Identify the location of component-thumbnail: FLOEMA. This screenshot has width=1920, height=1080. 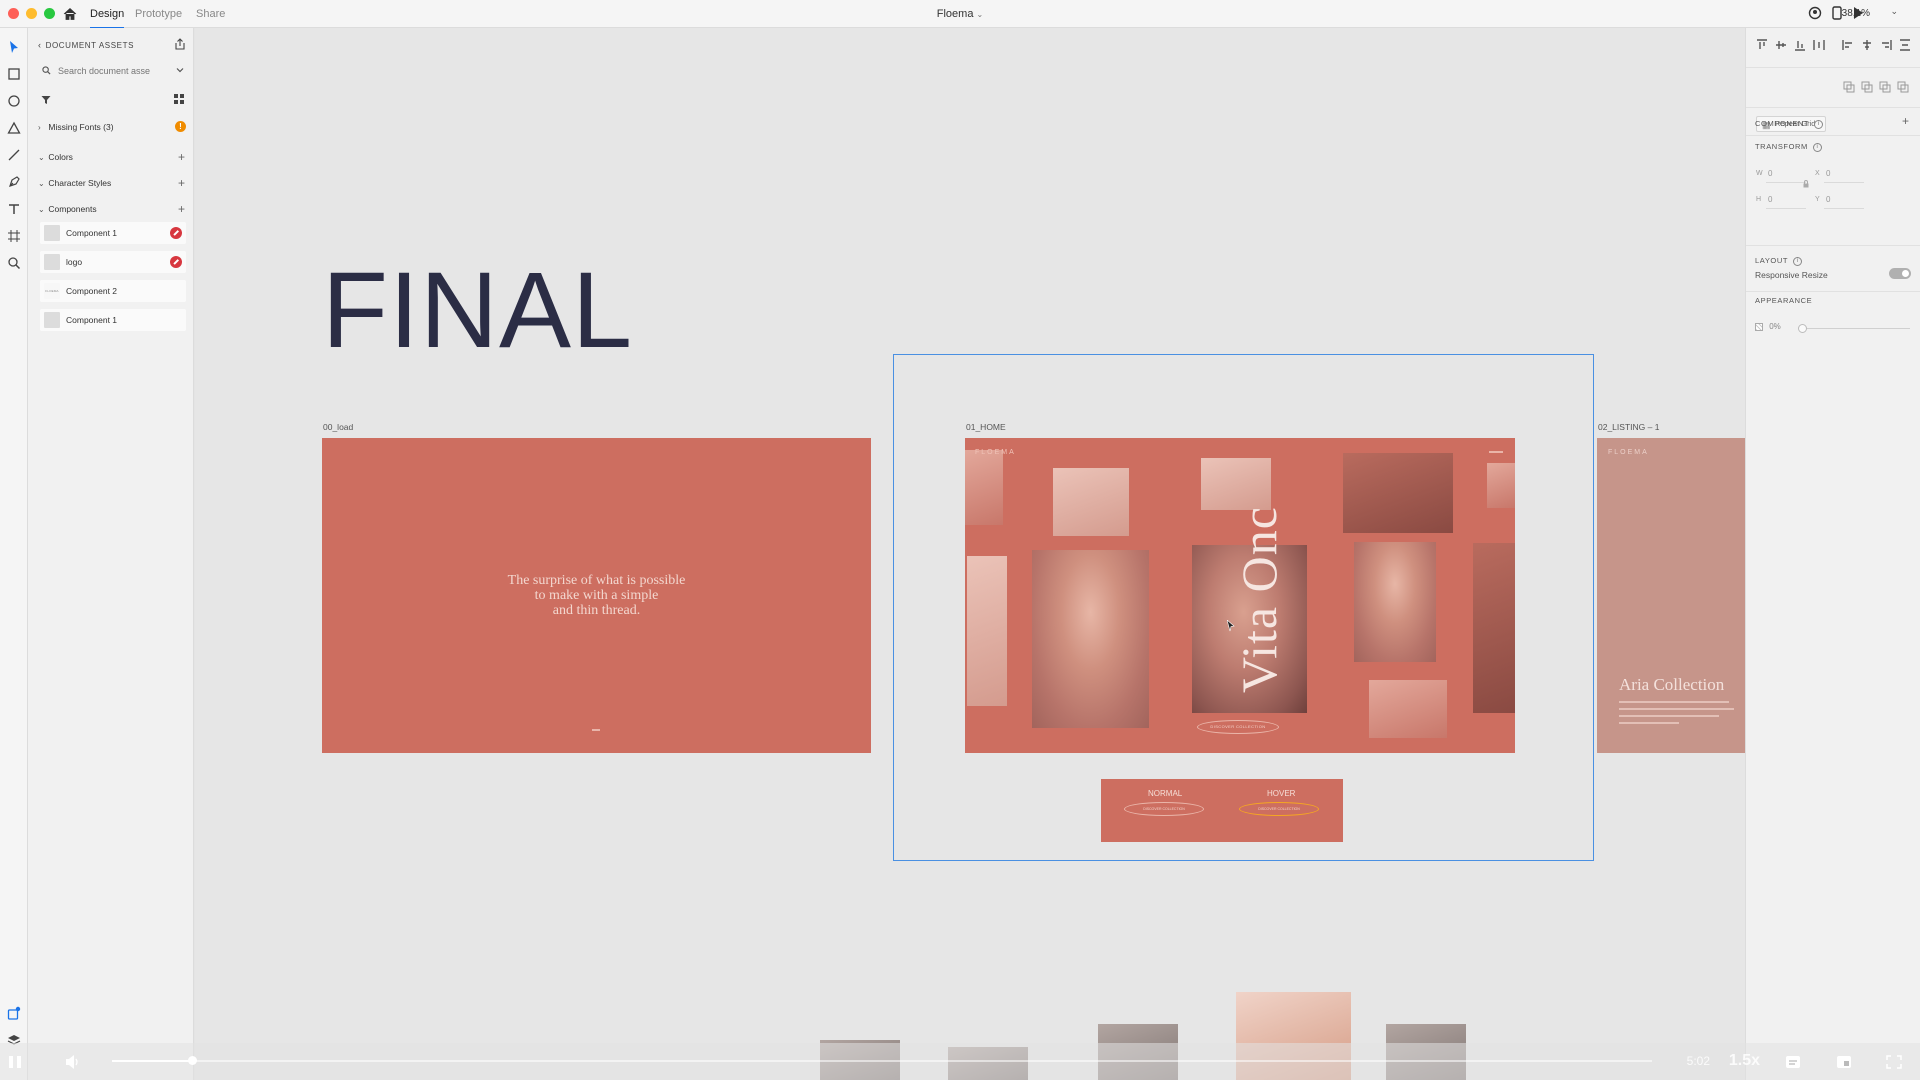
(52, 291).